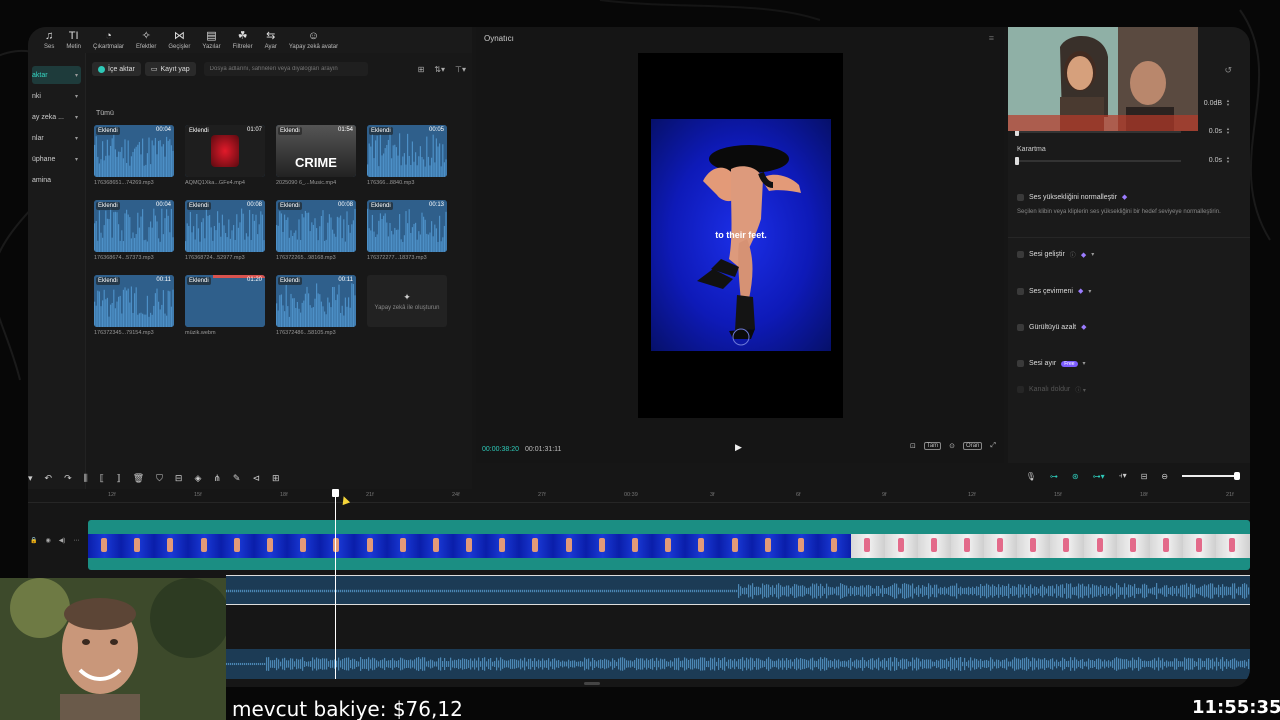 This screenshot has height=720, width=1280. I want to click on normalize-option: Ses yüksekliğini normalleştir ◆, so click(1130, 197).